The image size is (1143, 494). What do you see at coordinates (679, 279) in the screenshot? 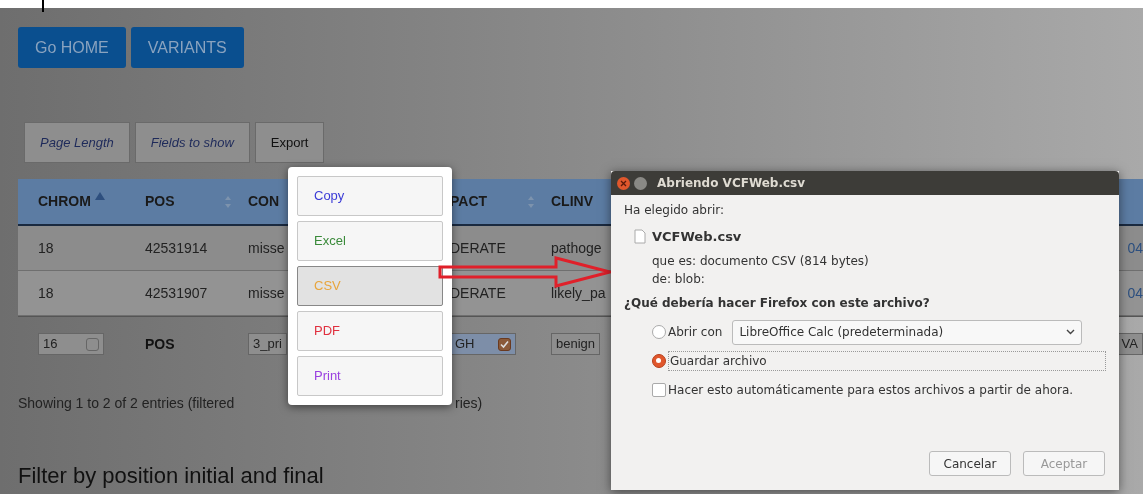
I see `file-source: de: blob:` at bounding box center [679, 279].